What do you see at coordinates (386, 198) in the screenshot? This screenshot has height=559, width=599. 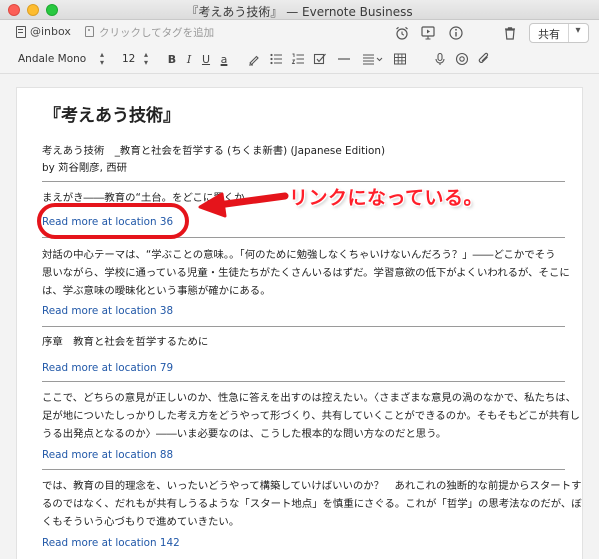 I see `annotation-callout-text: リンクになっている。` at bounding box center [386, 198].